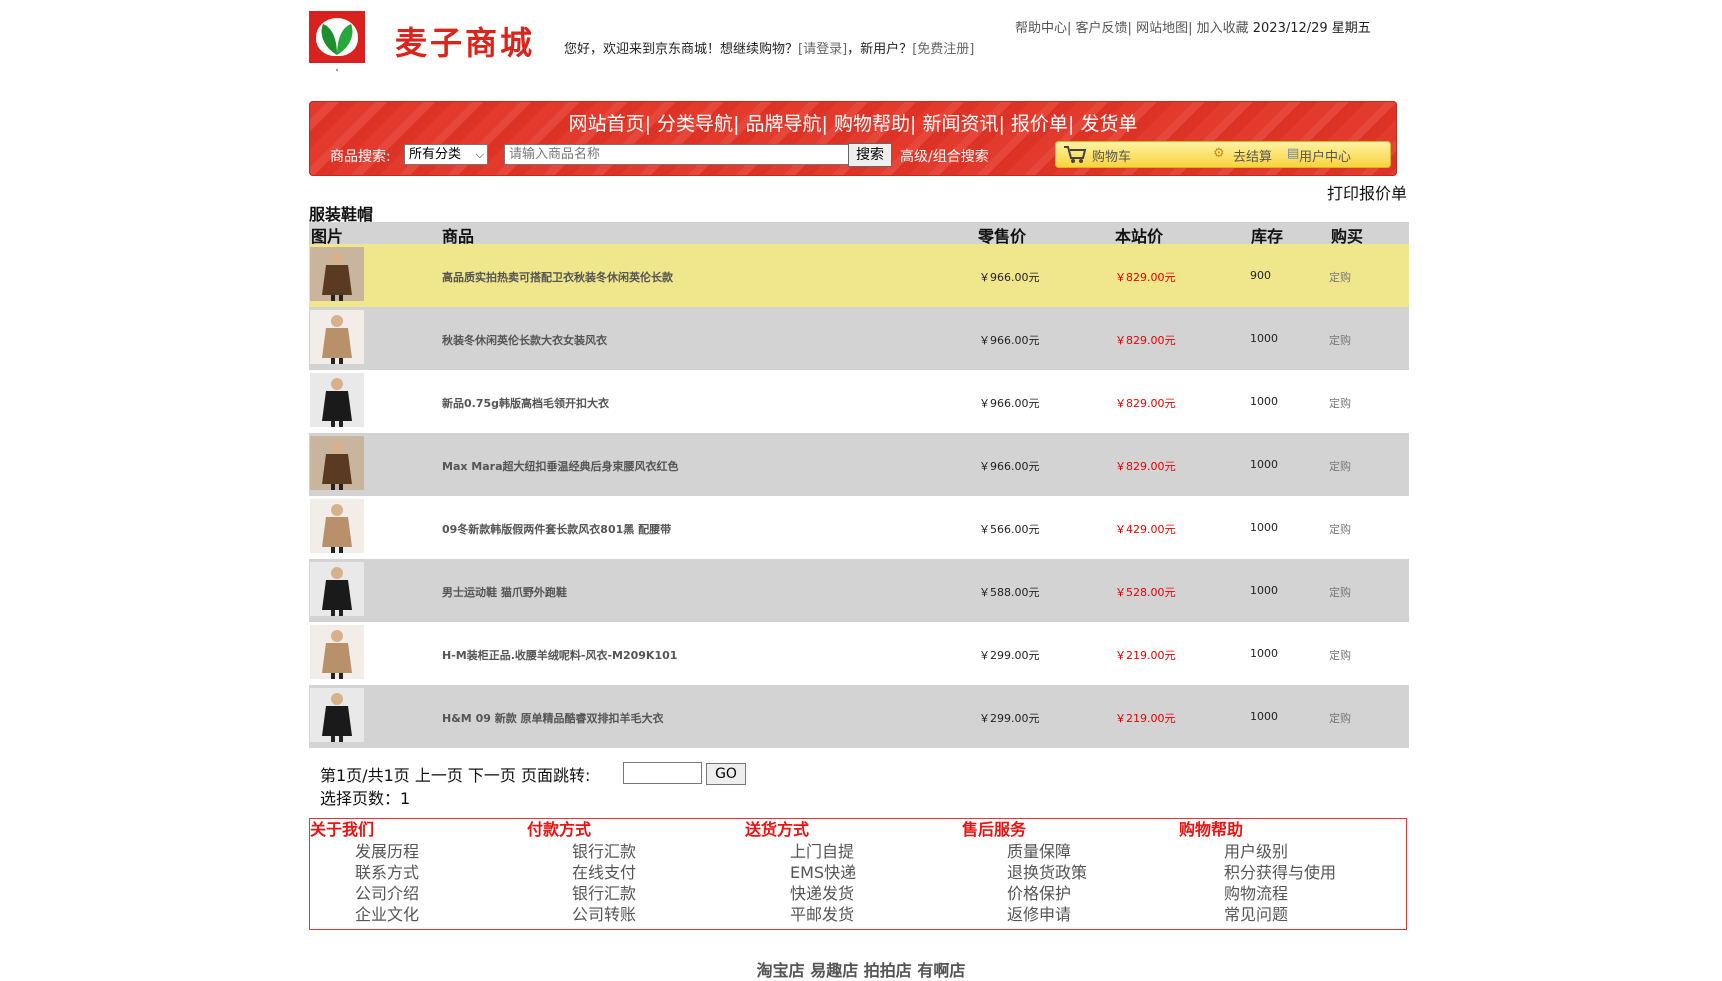 The image size is (1722, 981). Describe the element at coordinates (560, 466) in the screenshot. I see `product-name: Max Mara超大纽扣垂温经典后身束腰风衣红色` at that location.